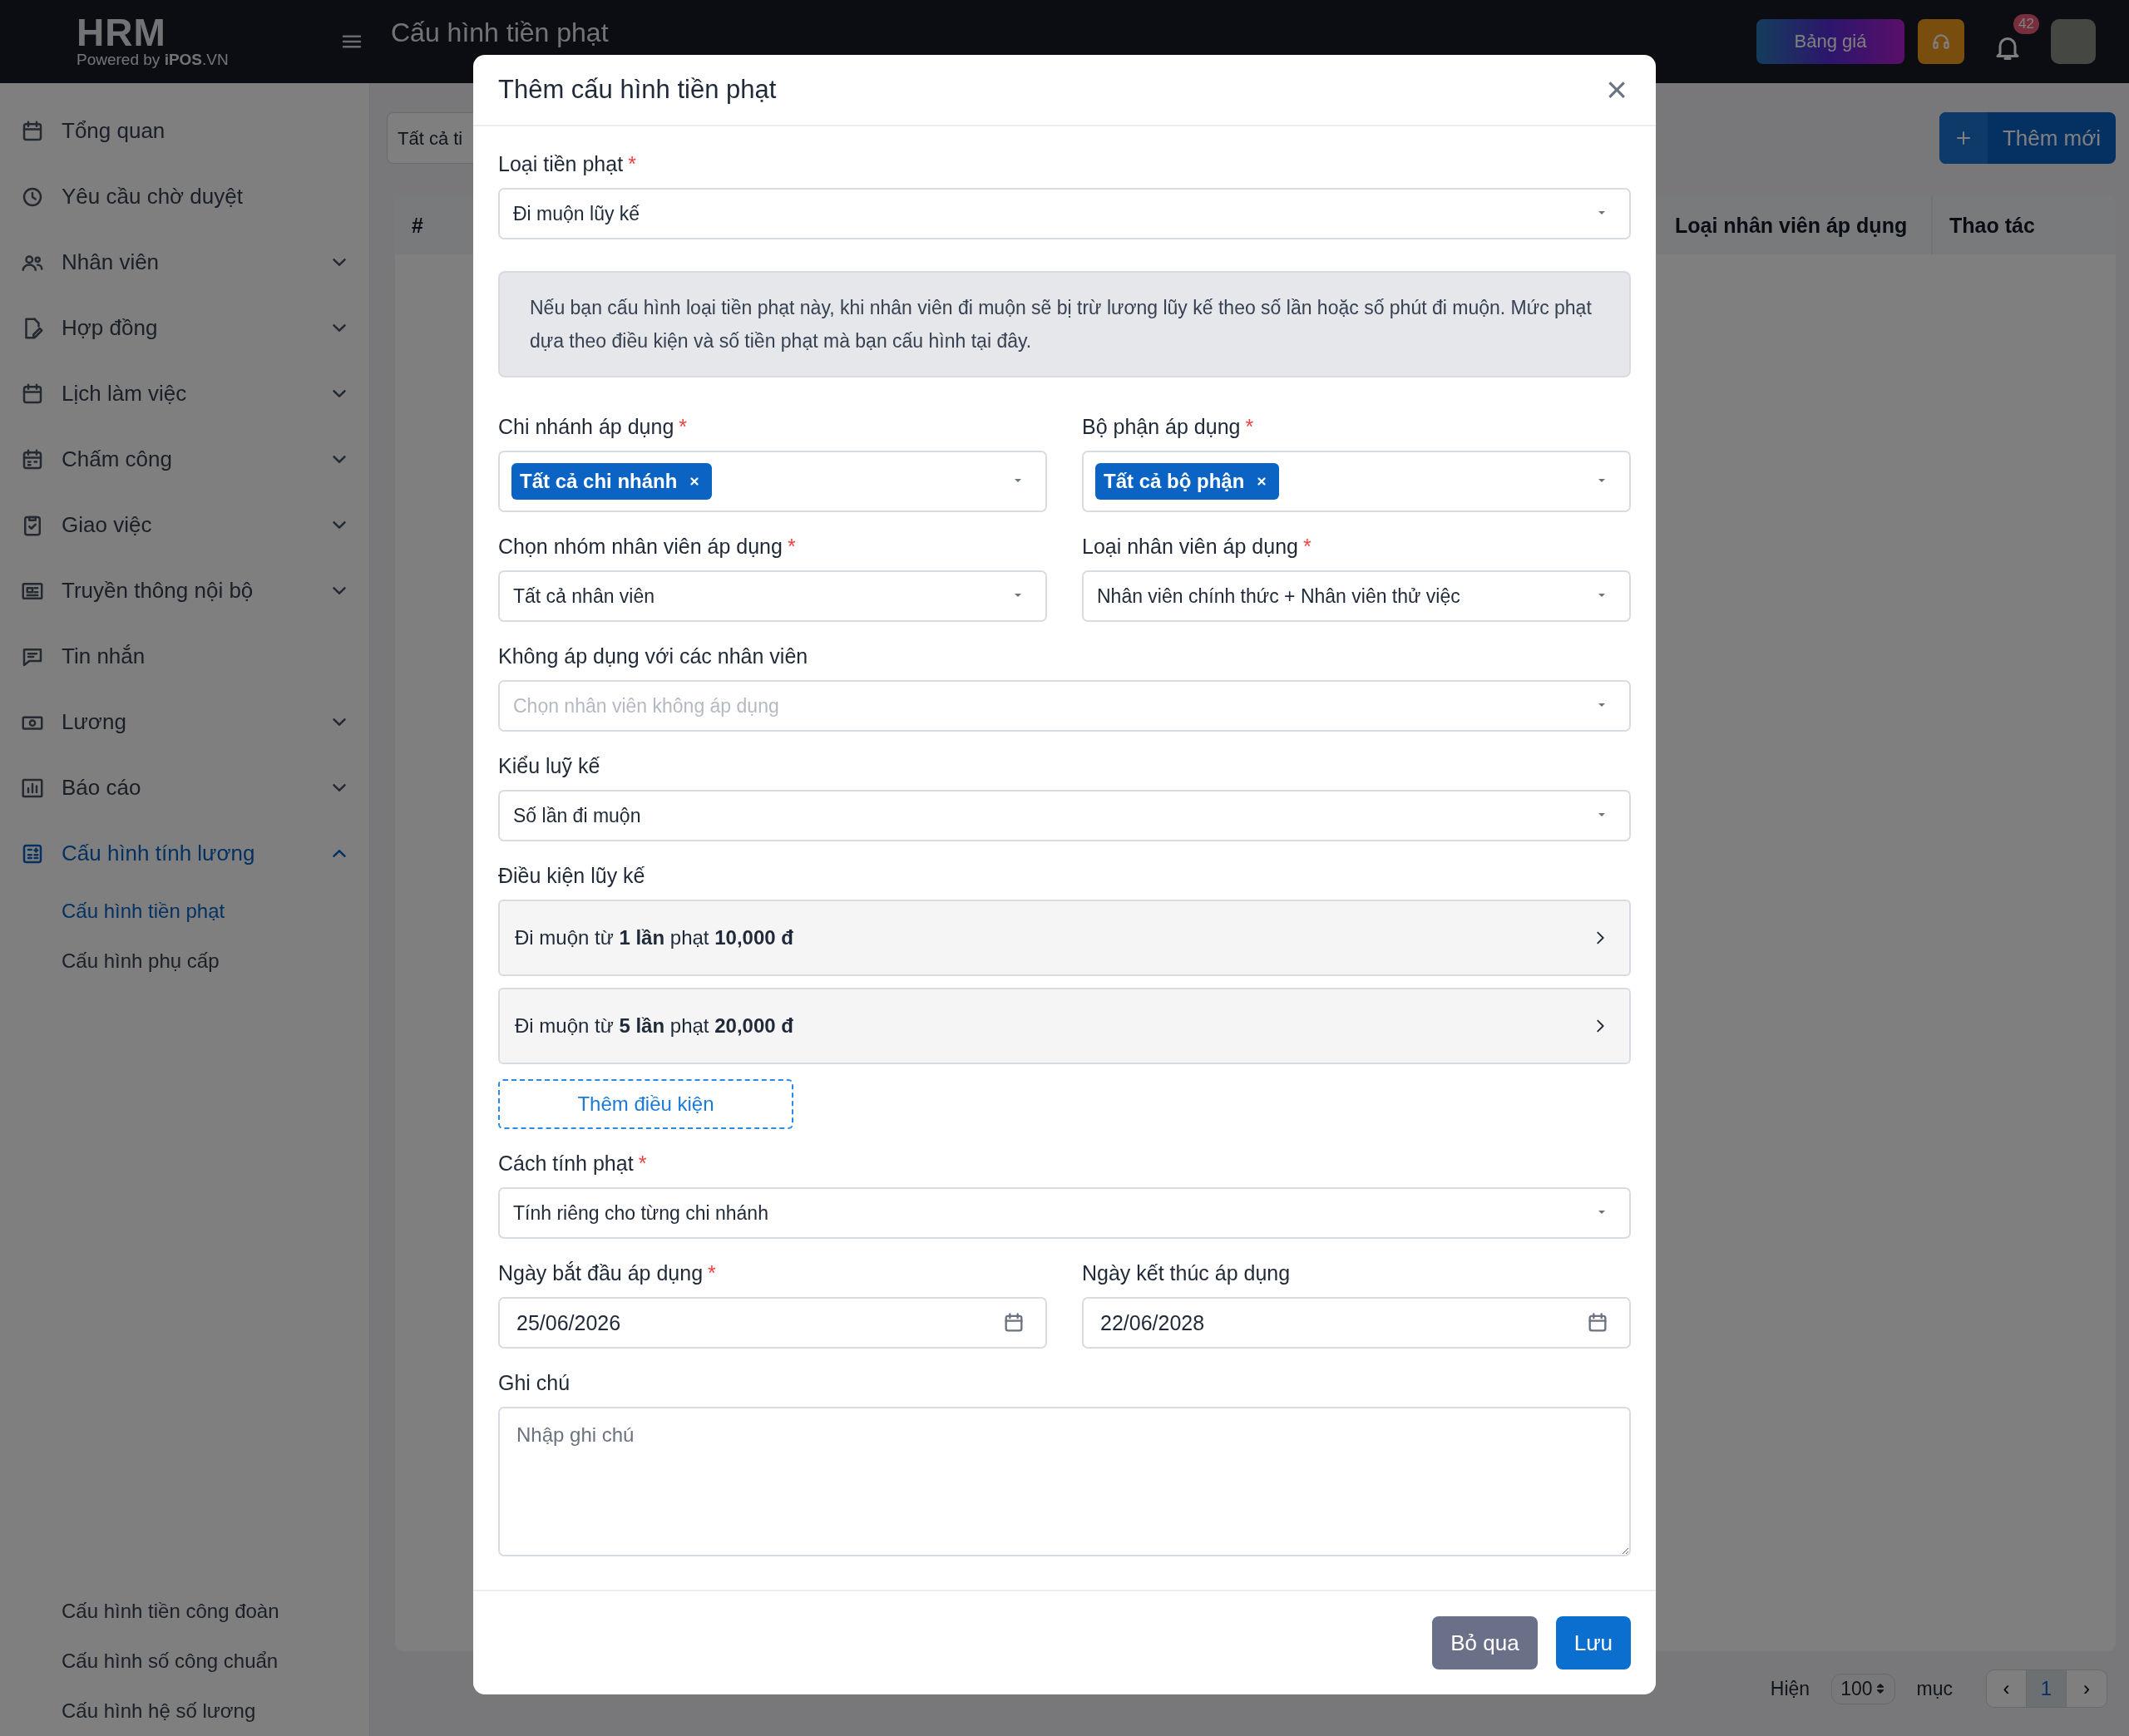  I want to click on nav-label: Nhân viên, so click(111, 262).